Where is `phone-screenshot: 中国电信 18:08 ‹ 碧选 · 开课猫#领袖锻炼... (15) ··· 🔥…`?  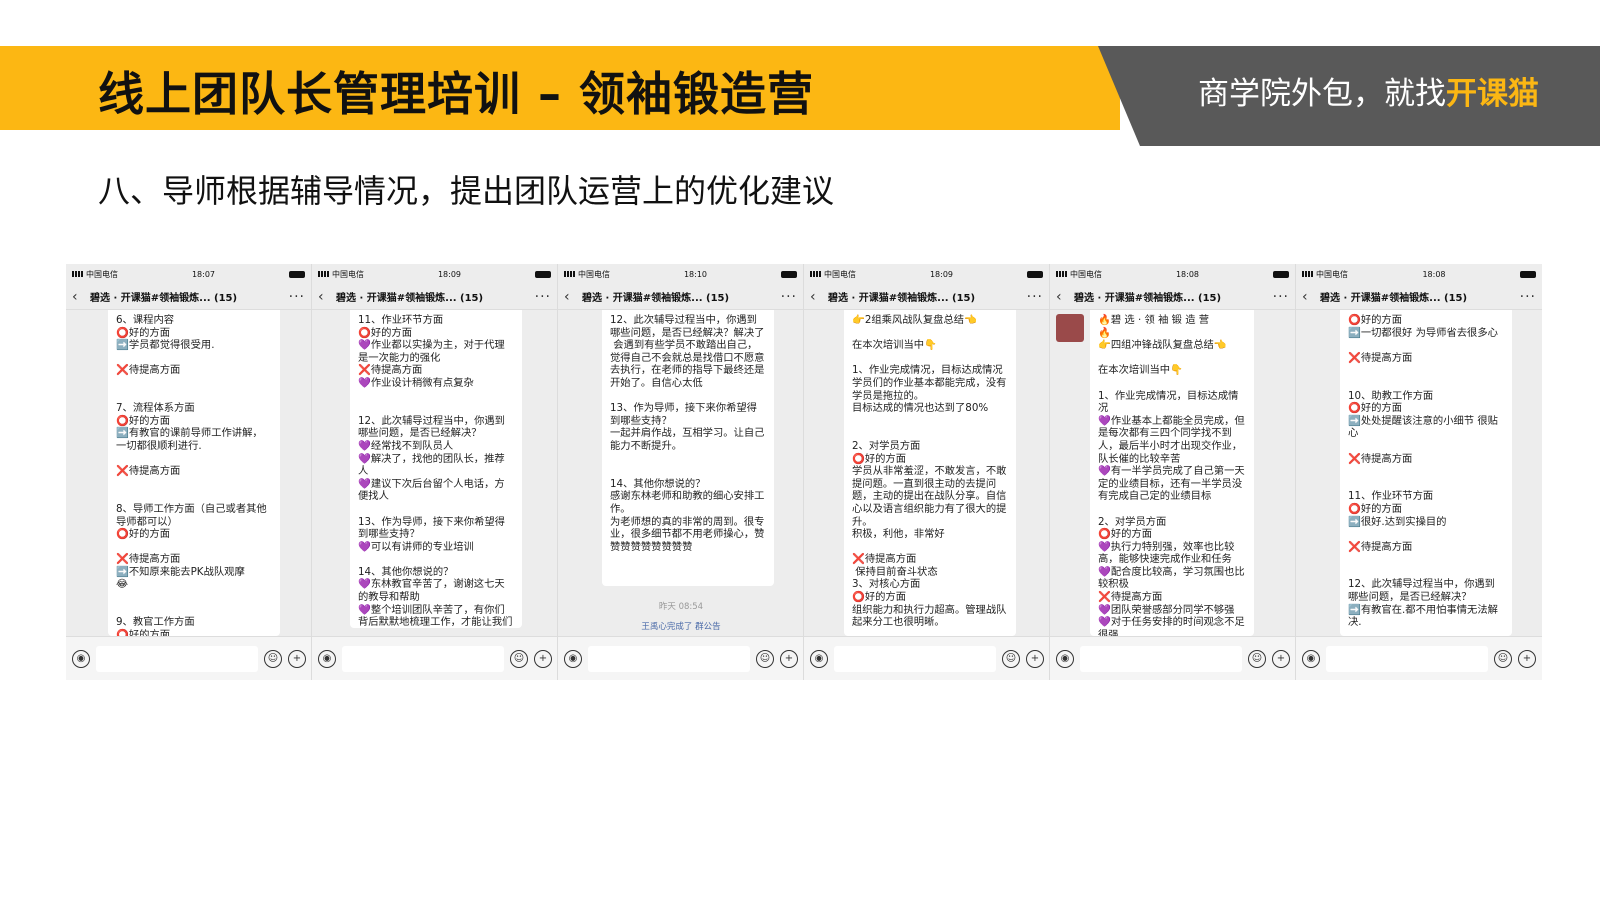 phone-screenshot: 中国电信 18:08 ‹ 碧选 · 开课猫#领袖锻炼... (15) ··· 🔥… is located at coordinates (1173, 472).